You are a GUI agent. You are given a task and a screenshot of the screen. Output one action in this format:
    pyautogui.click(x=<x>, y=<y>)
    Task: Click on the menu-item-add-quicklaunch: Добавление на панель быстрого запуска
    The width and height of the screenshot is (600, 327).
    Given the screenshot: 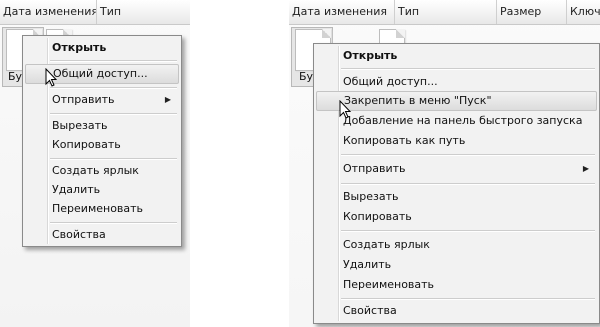 What is the action you would take?
    pyautogui.click(x=456, y=121)
    